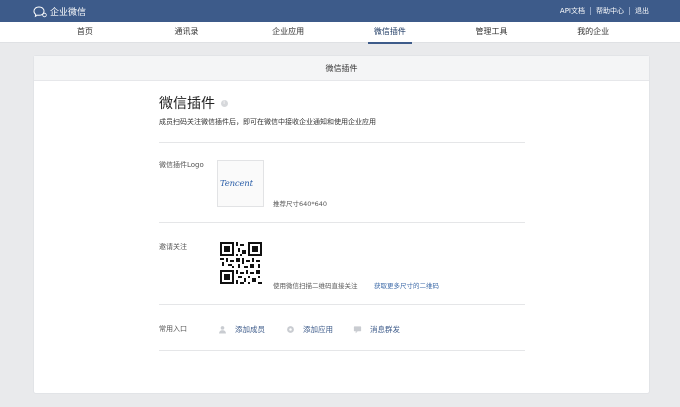 The width and height of the screenshot is (680, 407). What do you see at coordinates (593, 32) in the screenshot?
I see `tab-my-enterprise: 我的企业` at bounding box center [593, 32].